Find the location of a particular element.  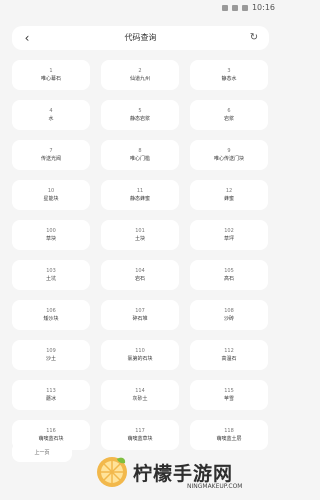

code-card: 101 土块 is located at coordinates (140, 235).